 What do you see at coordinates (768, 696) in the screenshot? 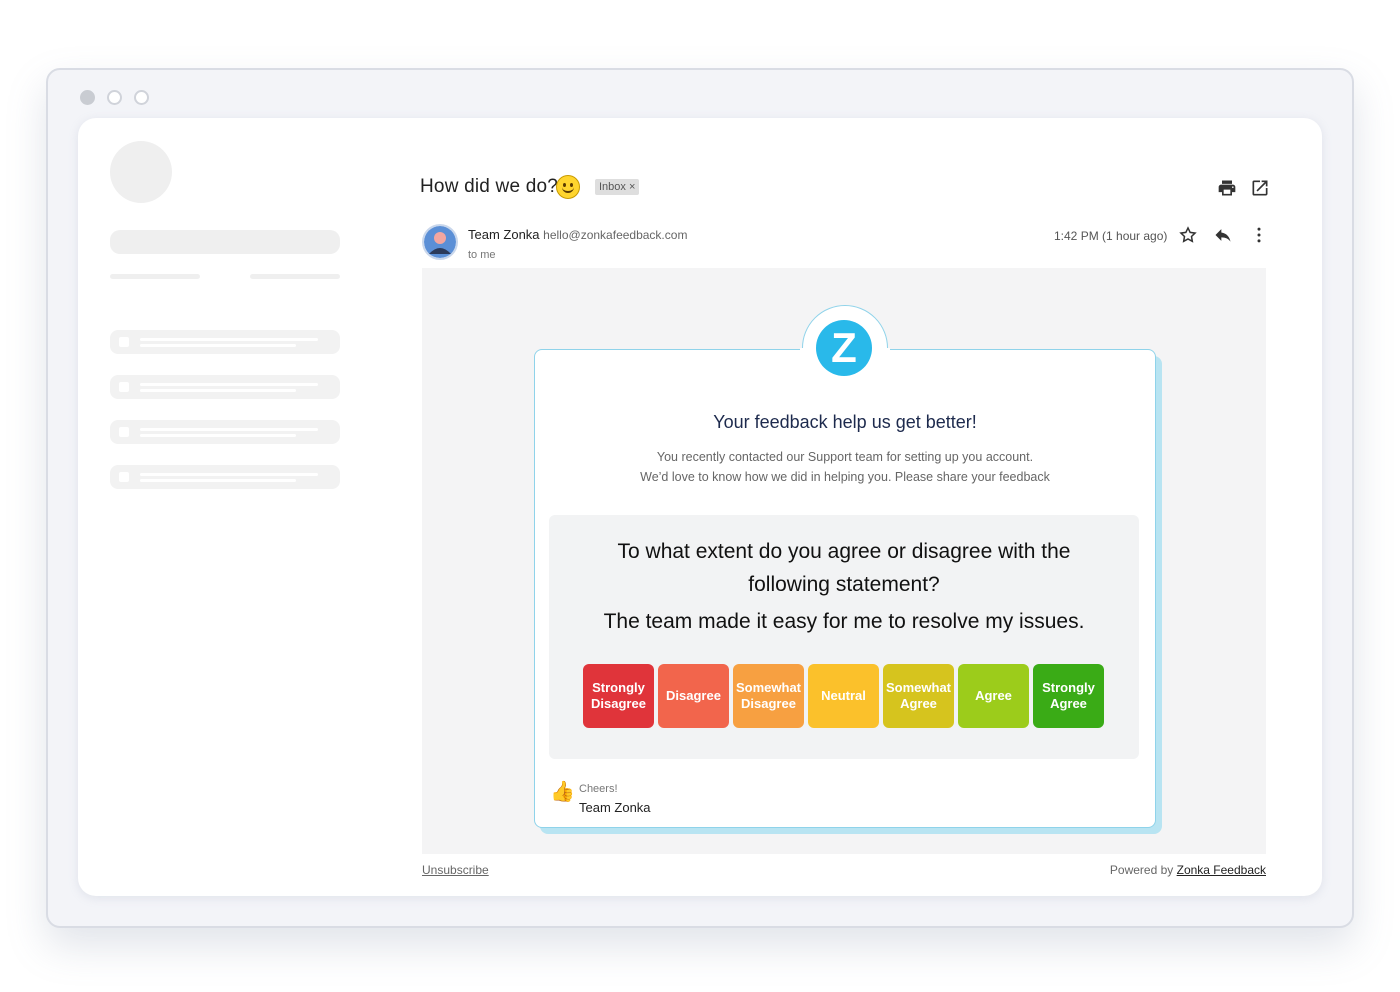
I see `option-somewhat-disagree-button: Somewhat Disagree` at bounding box center [768, 696].